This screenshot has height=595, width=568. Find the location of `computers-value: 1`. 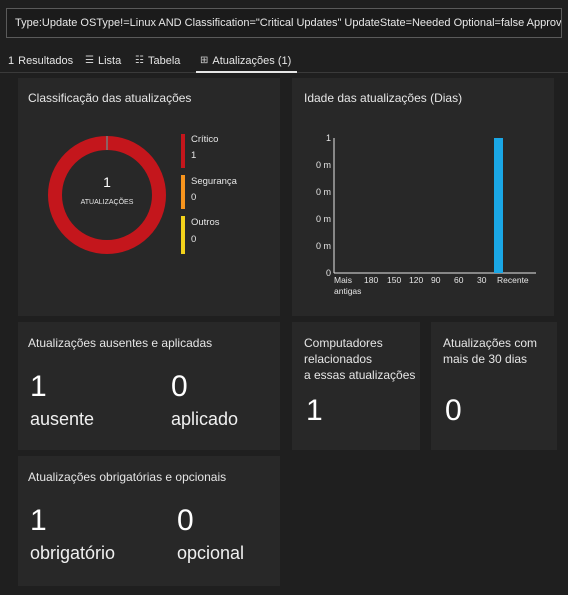

computers-value: 1 is located at coordinates (314, 410).